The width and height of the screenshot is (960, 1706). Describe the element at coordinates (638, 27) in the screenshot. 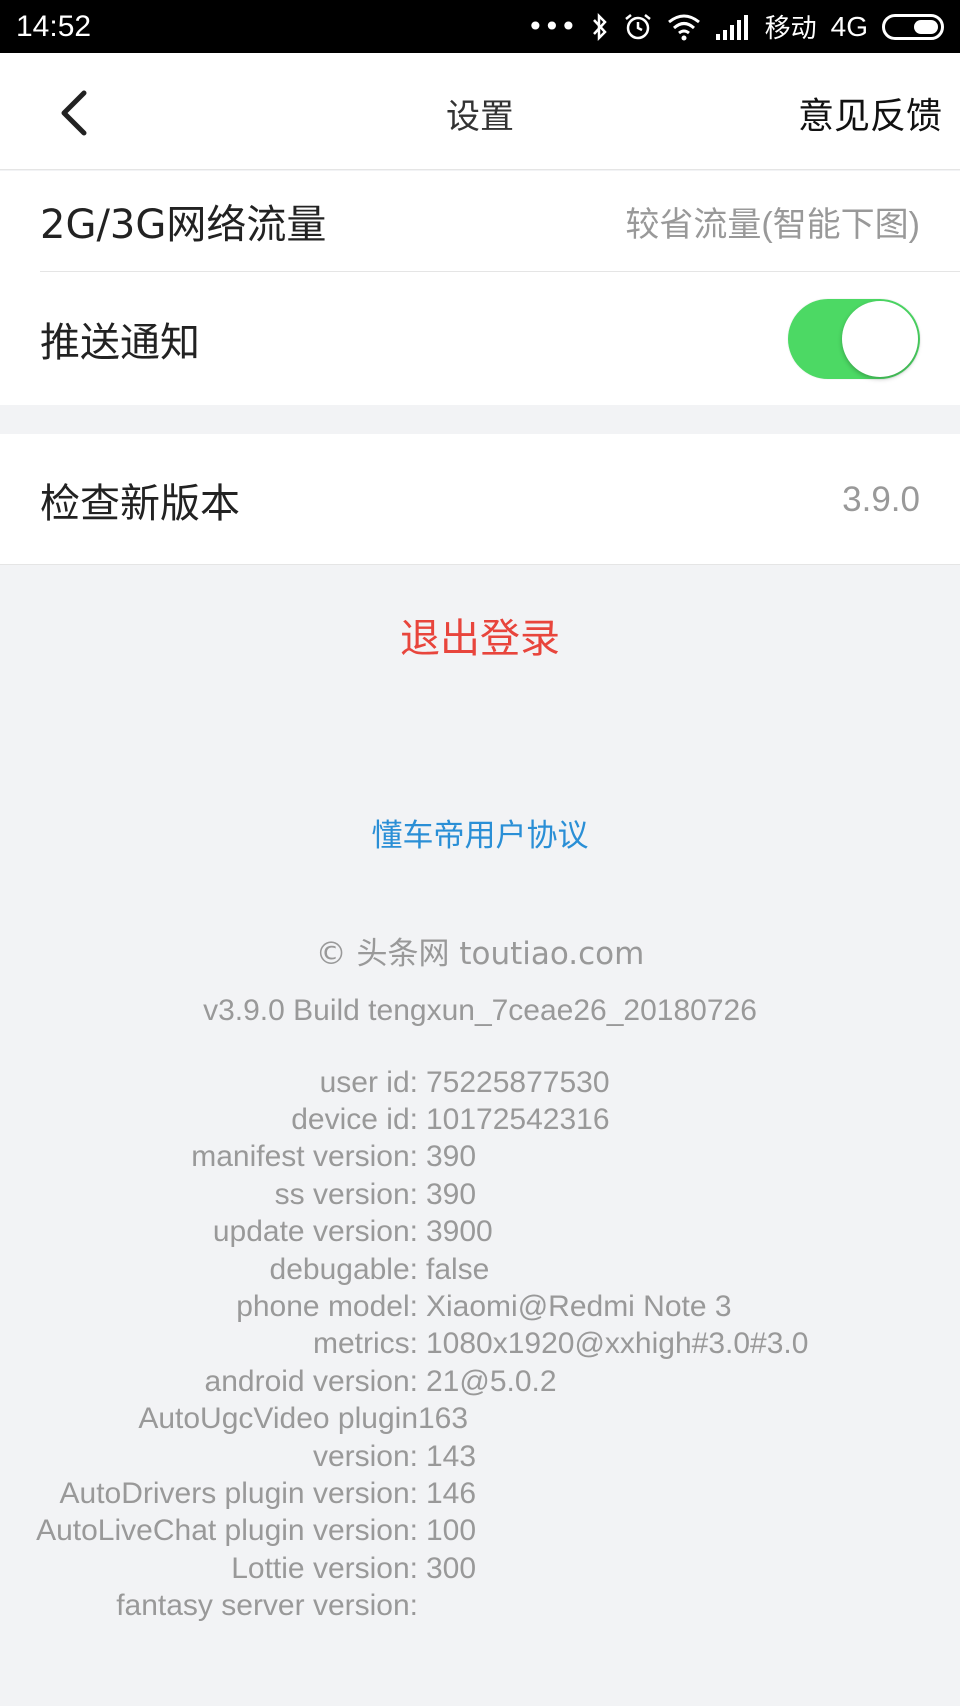

I see `alarm-icon` at that location.